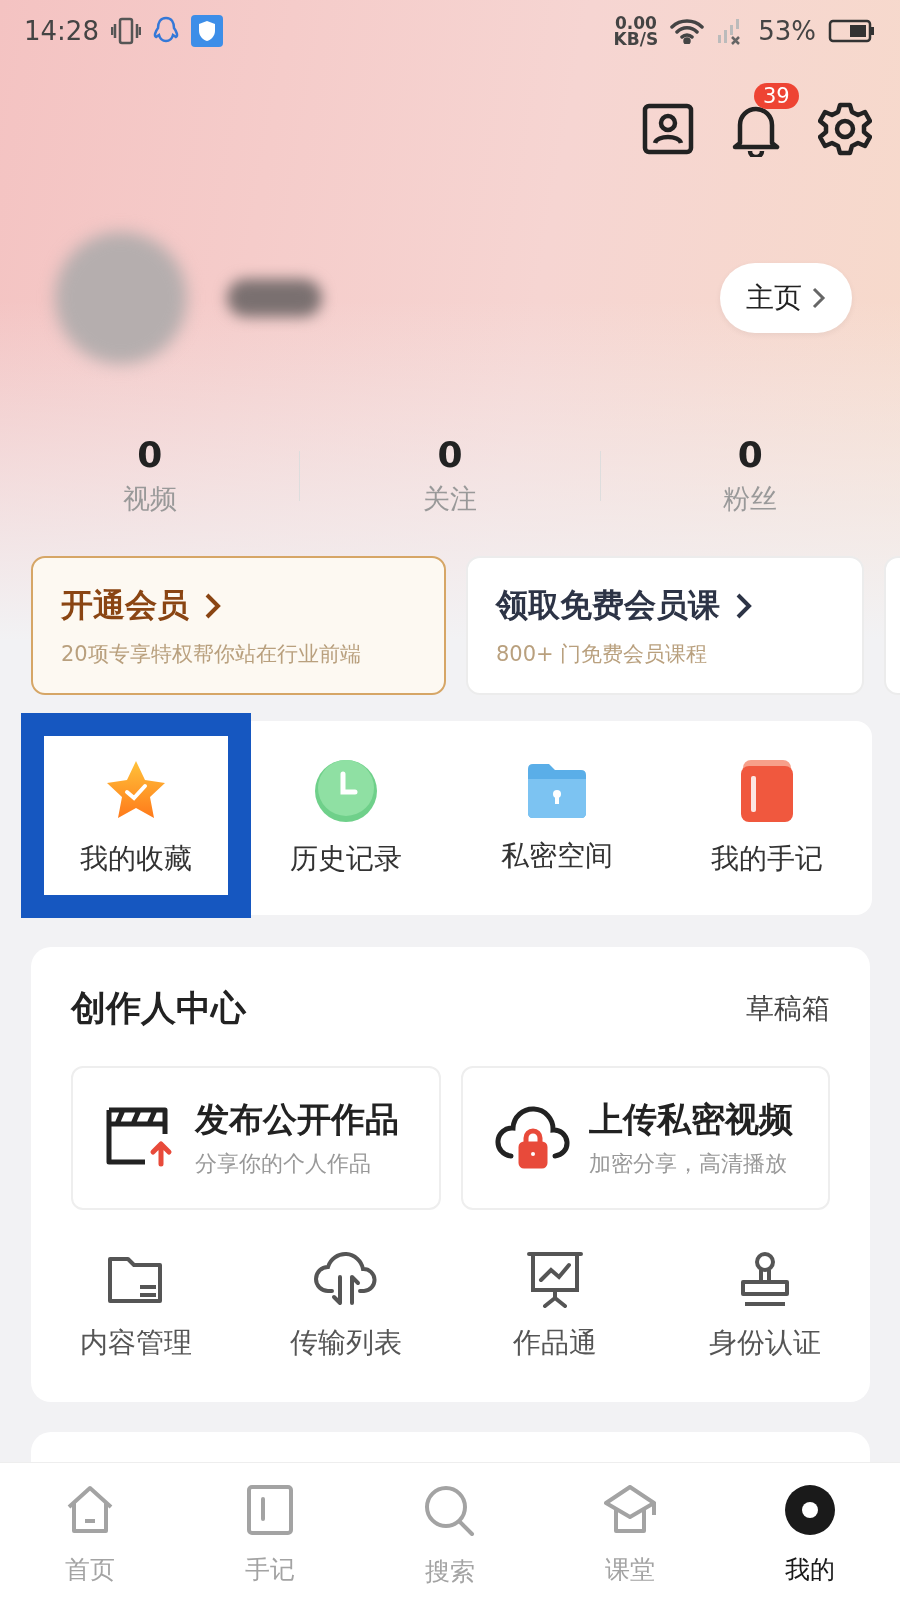 The height and width of the screenshot is (1600, 900). Describe the element at coordinates (450, 499) in the screenshot. I see `stat-label: 关注` at that location.